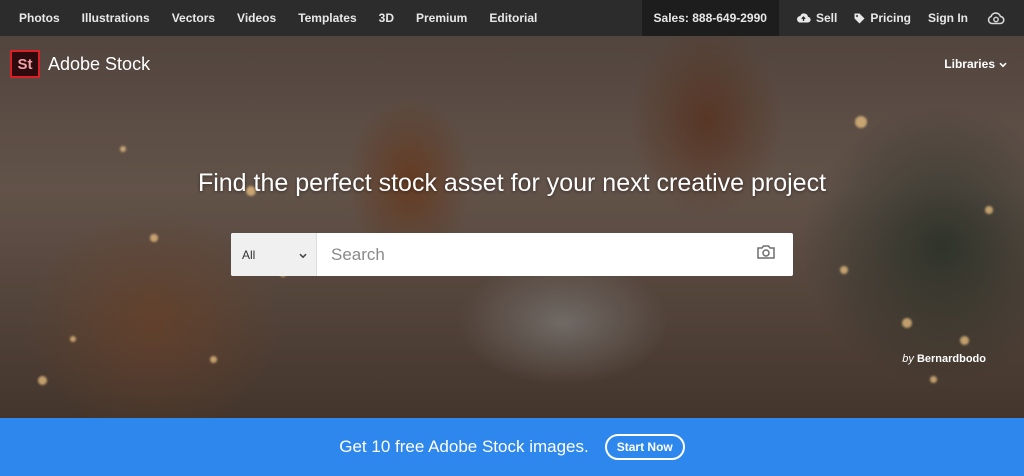 The height and width of the screenshot is (476, 1024). Describe the element at coordinates (464, 446) in the screenshot. I see `promo-text: Get 10 free Adobe Stock images.` at that location.